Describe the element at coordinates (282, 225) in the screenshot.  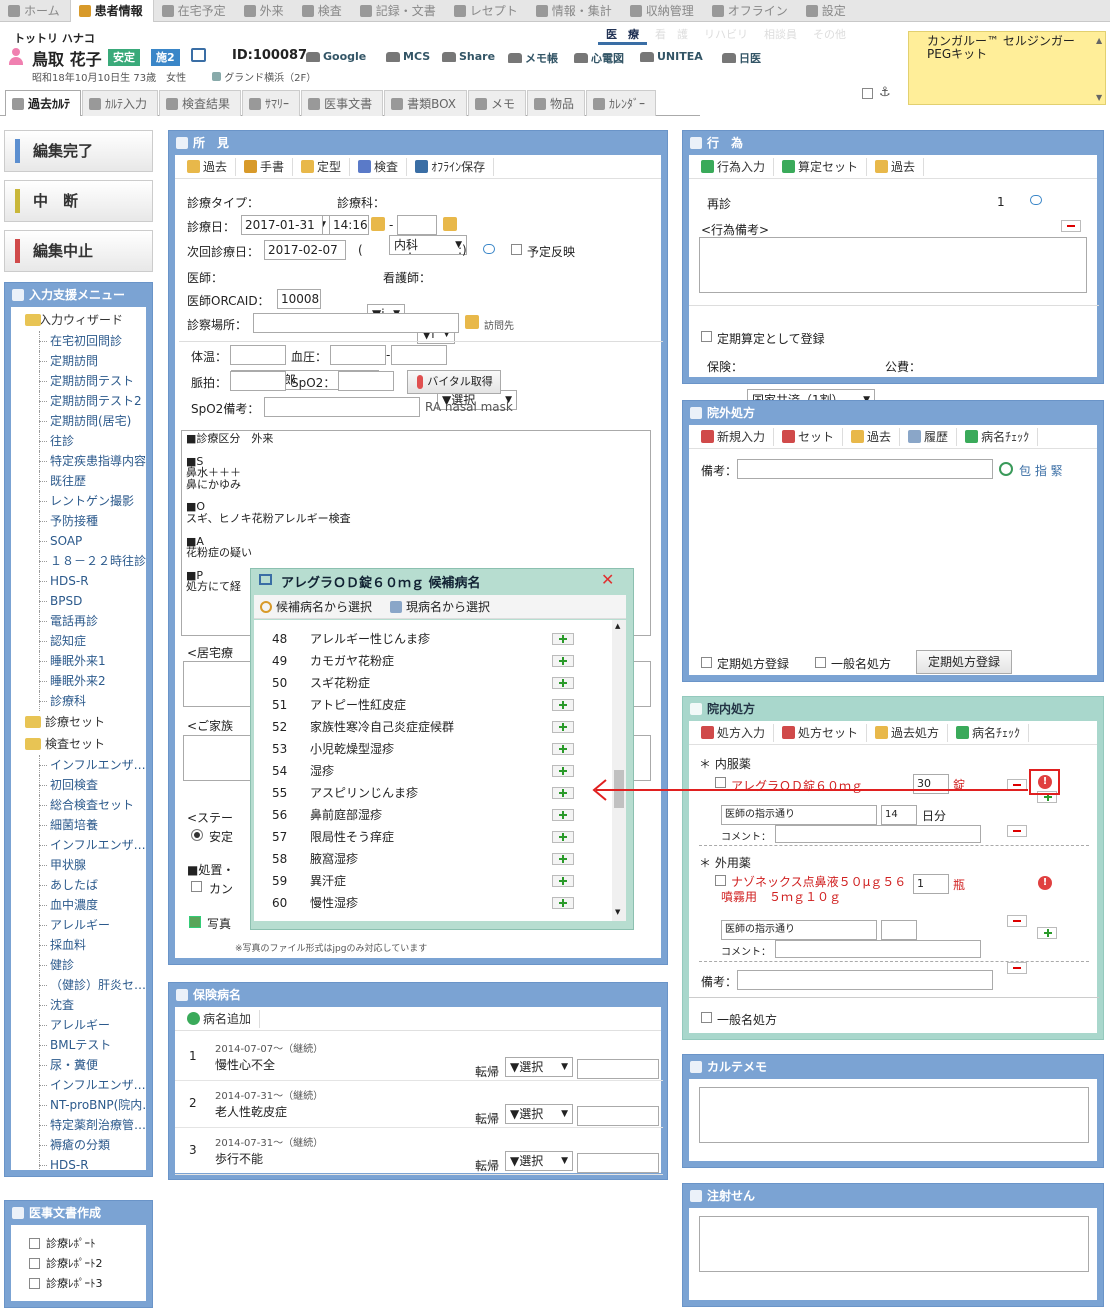
I see `date-field: 2017-01-31` at that location.